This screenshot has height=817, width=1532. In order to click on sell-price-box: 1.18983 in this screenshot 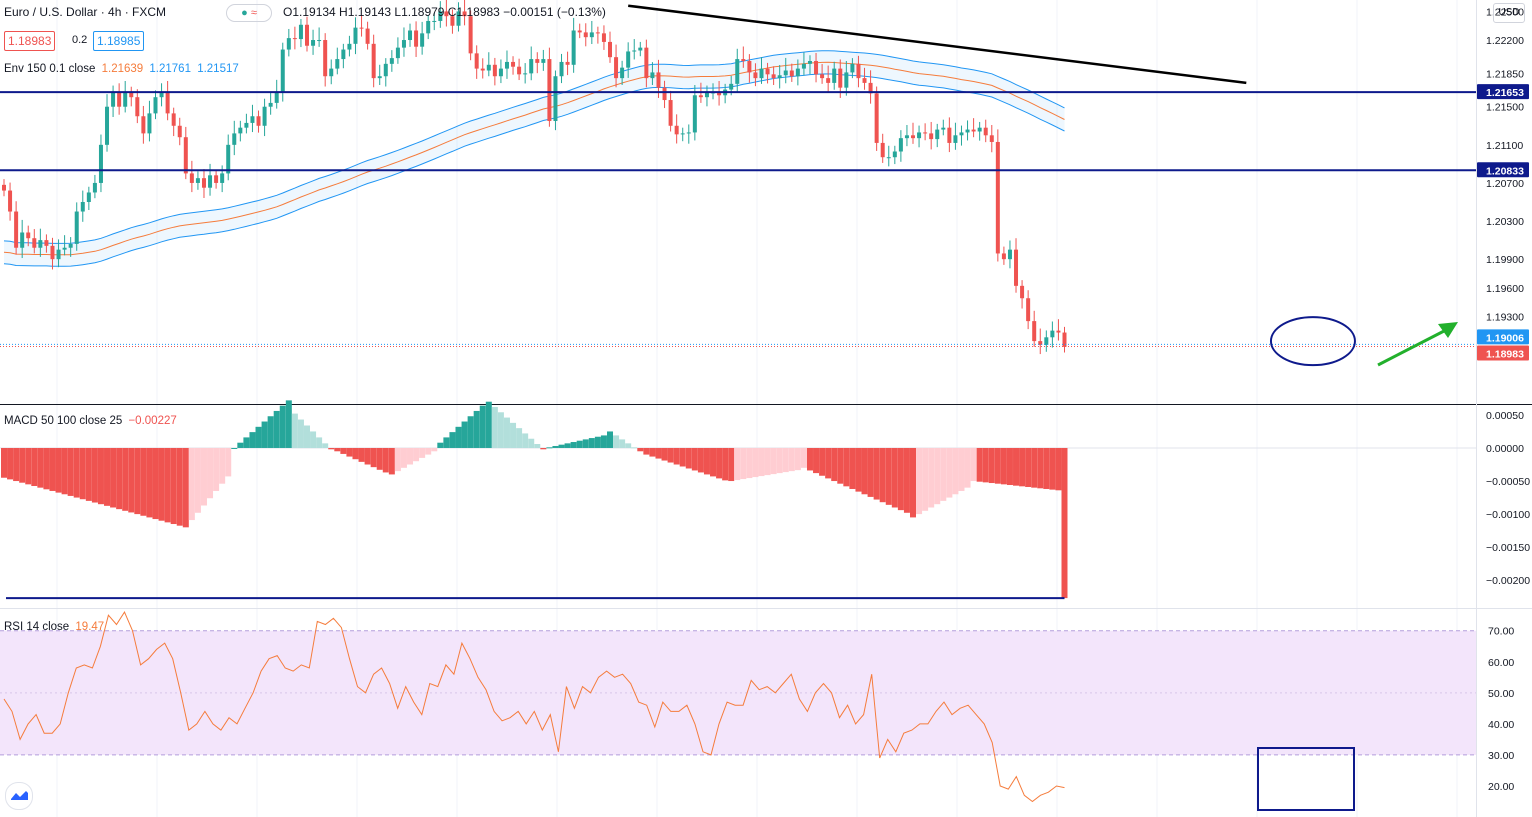, I will do `click(30, 41)`.